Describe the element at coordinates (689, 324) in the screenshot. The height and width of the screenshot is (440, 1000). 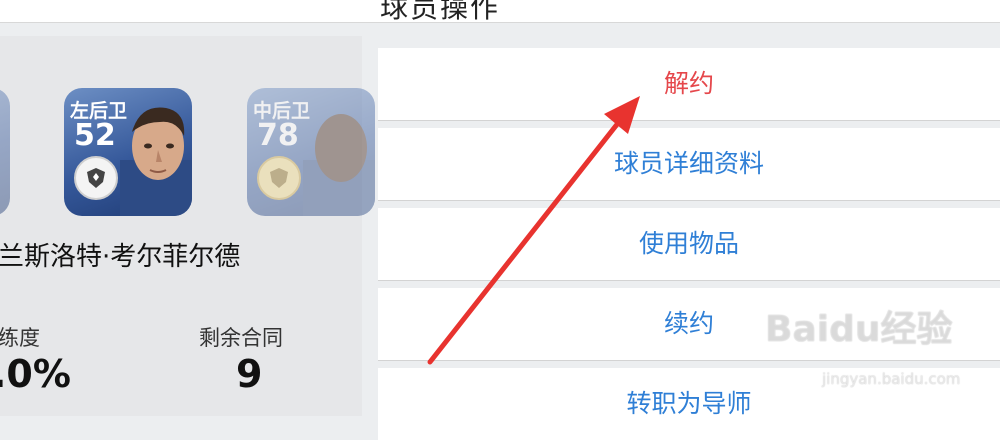
I see `renew-contract-button: 续约` at that location.